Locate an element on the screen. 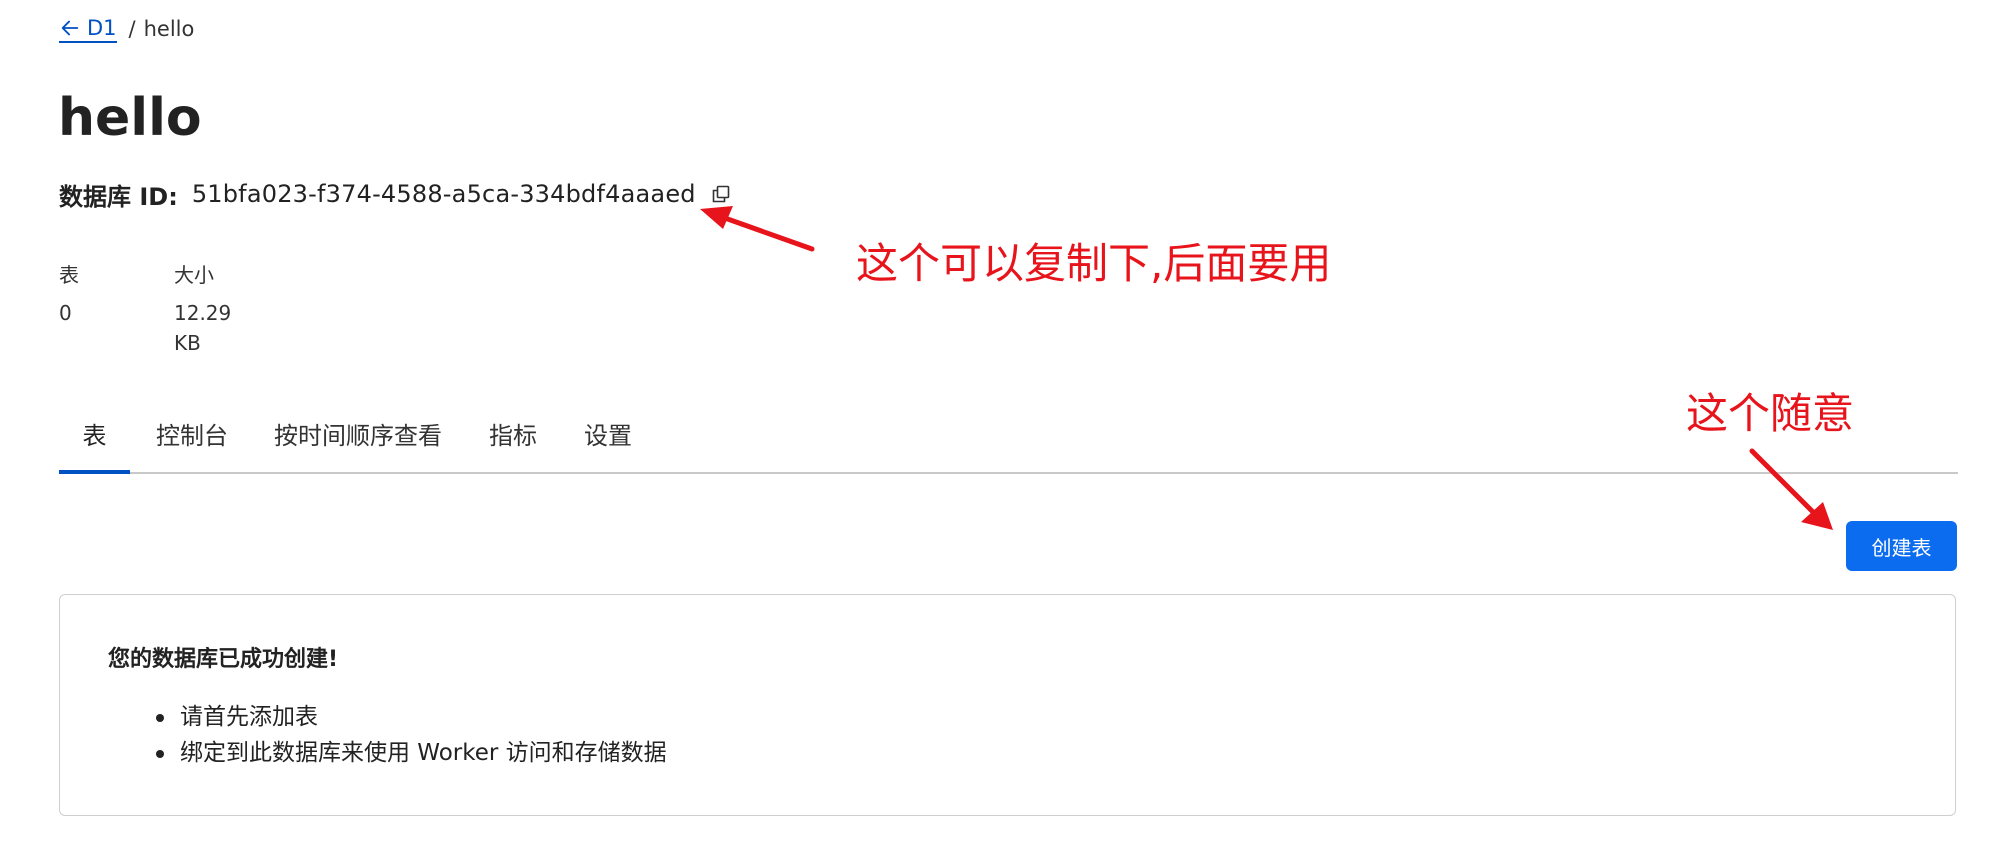  annotation-copy-hint: 这个可以复制下,后面要用 is located at coordinates (1094, 263).